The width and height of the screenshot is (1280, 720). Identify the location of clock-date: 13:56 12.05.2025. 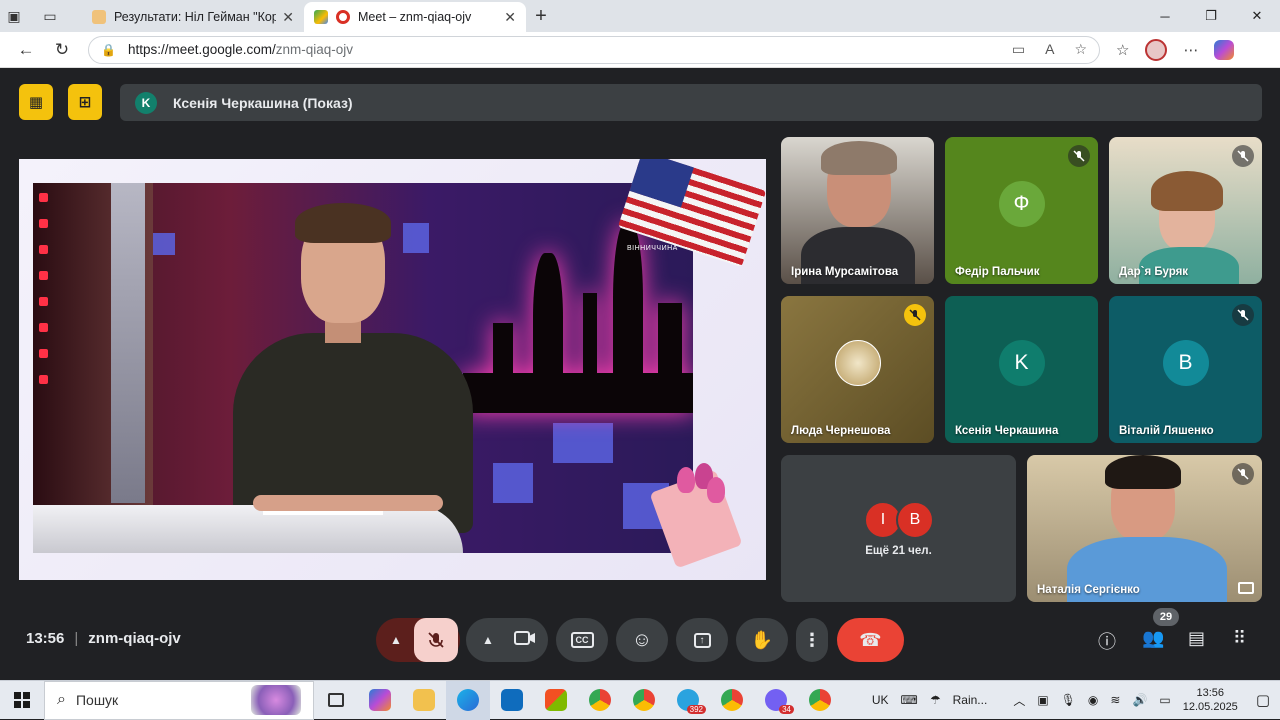
(1210, 700).